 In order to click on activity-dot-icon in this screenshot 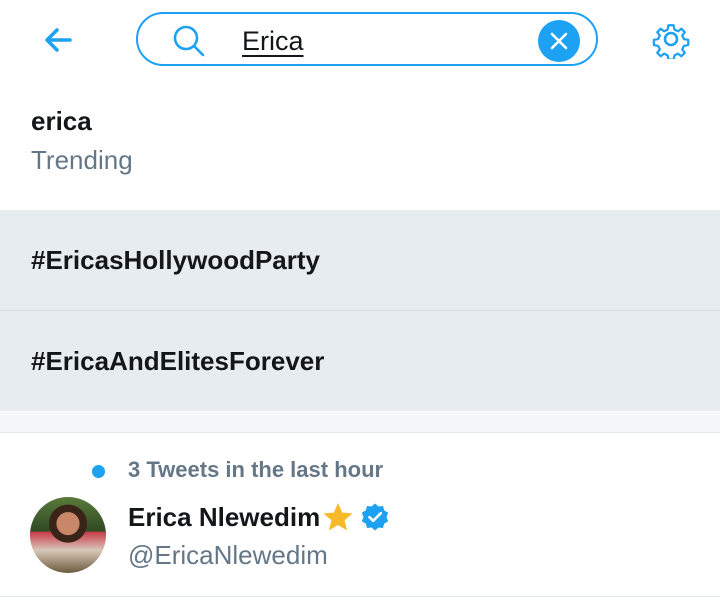, I will do `click(98, 471)`.